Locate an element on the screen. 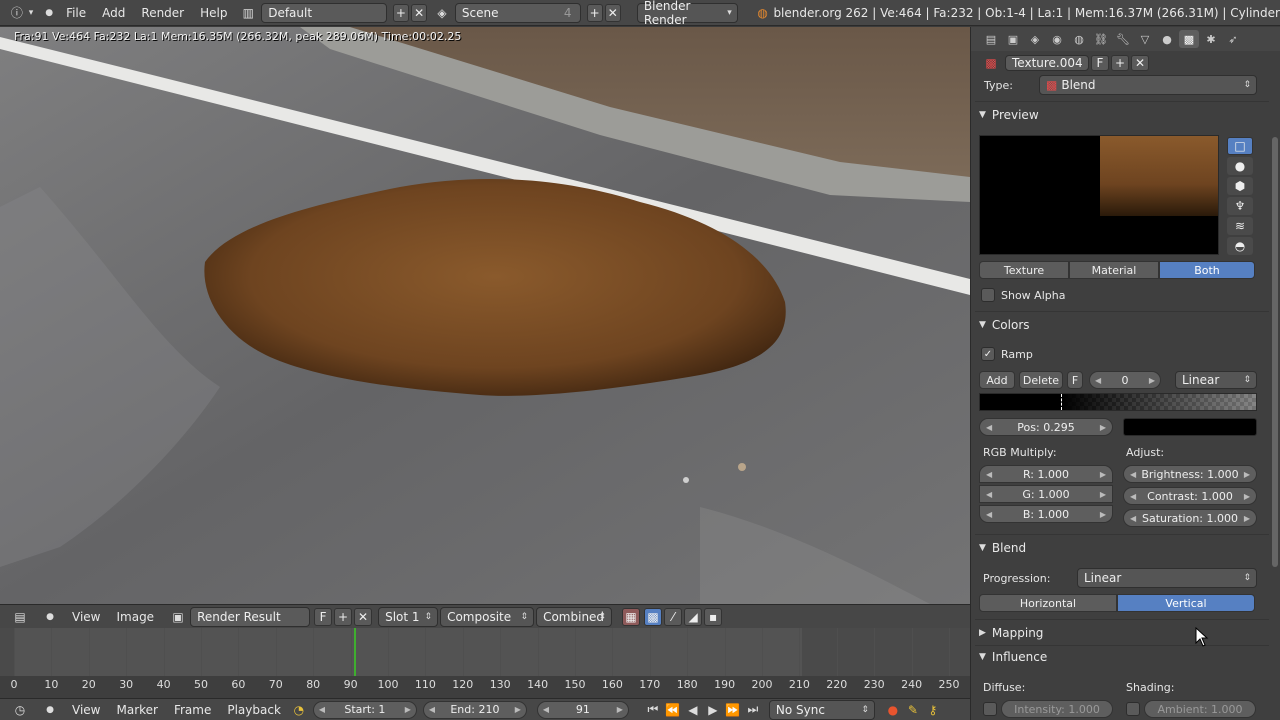 The image size is (1280, 720). preview-texture-button: Texture is located at coordinates (1024, 270).